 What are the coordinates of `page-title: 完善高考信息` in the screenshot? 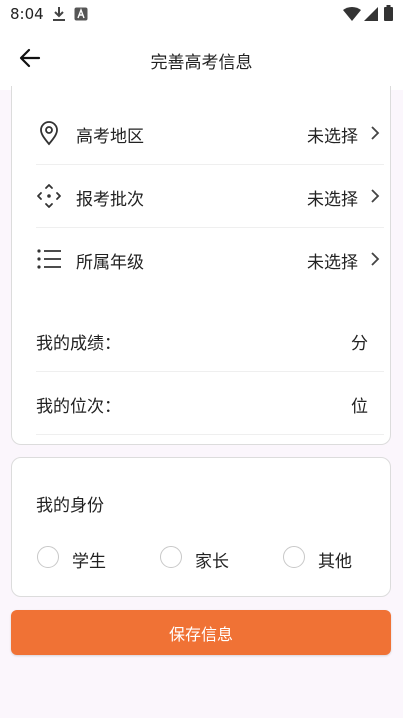 It's located at (201, 63).